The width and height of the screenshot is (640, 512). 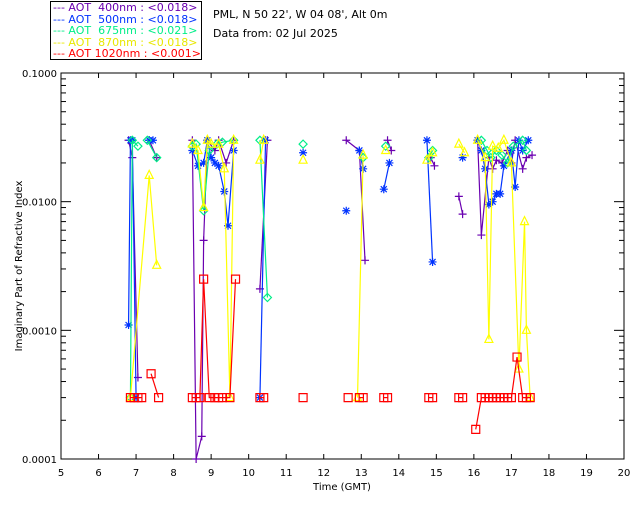 What do you see at coordinates (387, 176) in the screenshot?
I see `series-1-line` at bounding box center [387, 176].